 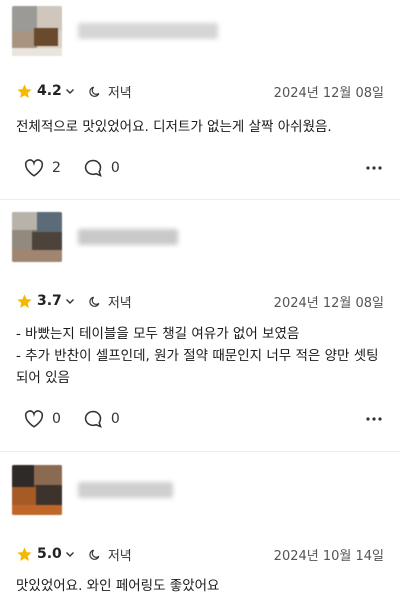 What do you see at coordinates (328, 556) in the screenshot?
I see `review-date: 2024년 10월 14일` at bounding box center [328, 556].